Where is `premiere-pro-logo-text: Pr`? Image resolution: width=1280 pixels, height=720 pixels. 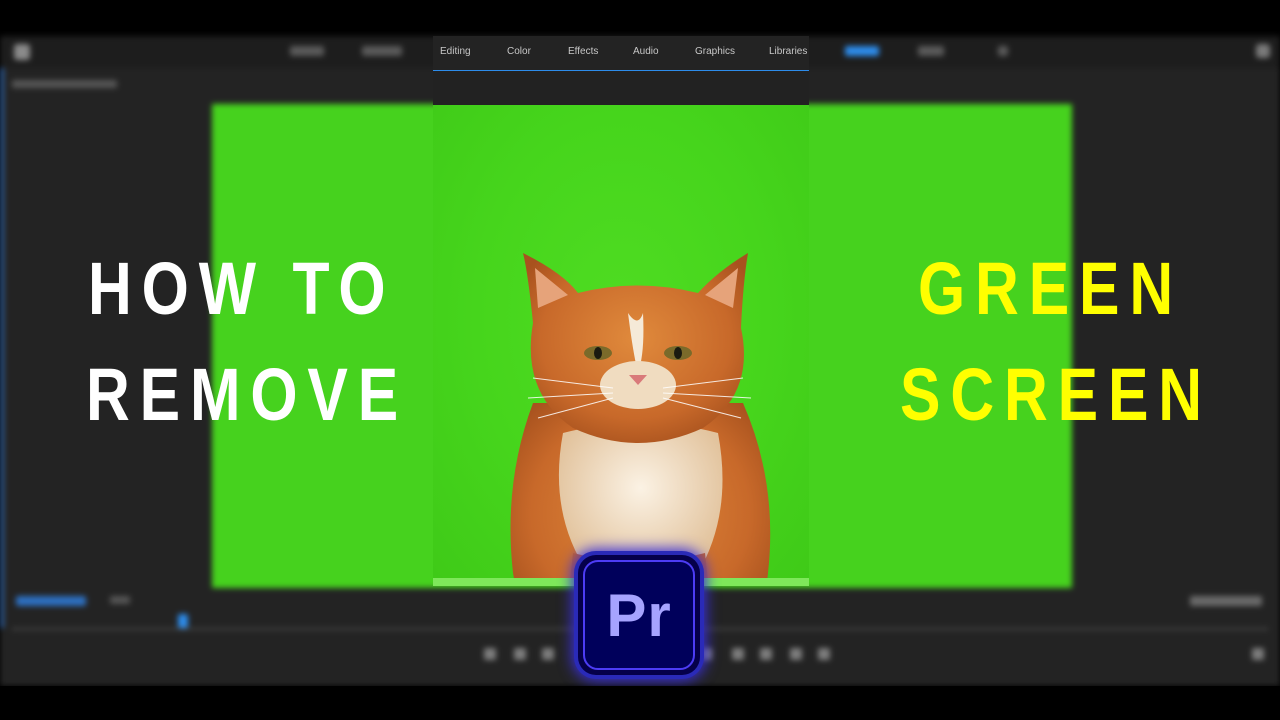 premiere-pro-logo-text: Pr is located at coordinates (639, 615).